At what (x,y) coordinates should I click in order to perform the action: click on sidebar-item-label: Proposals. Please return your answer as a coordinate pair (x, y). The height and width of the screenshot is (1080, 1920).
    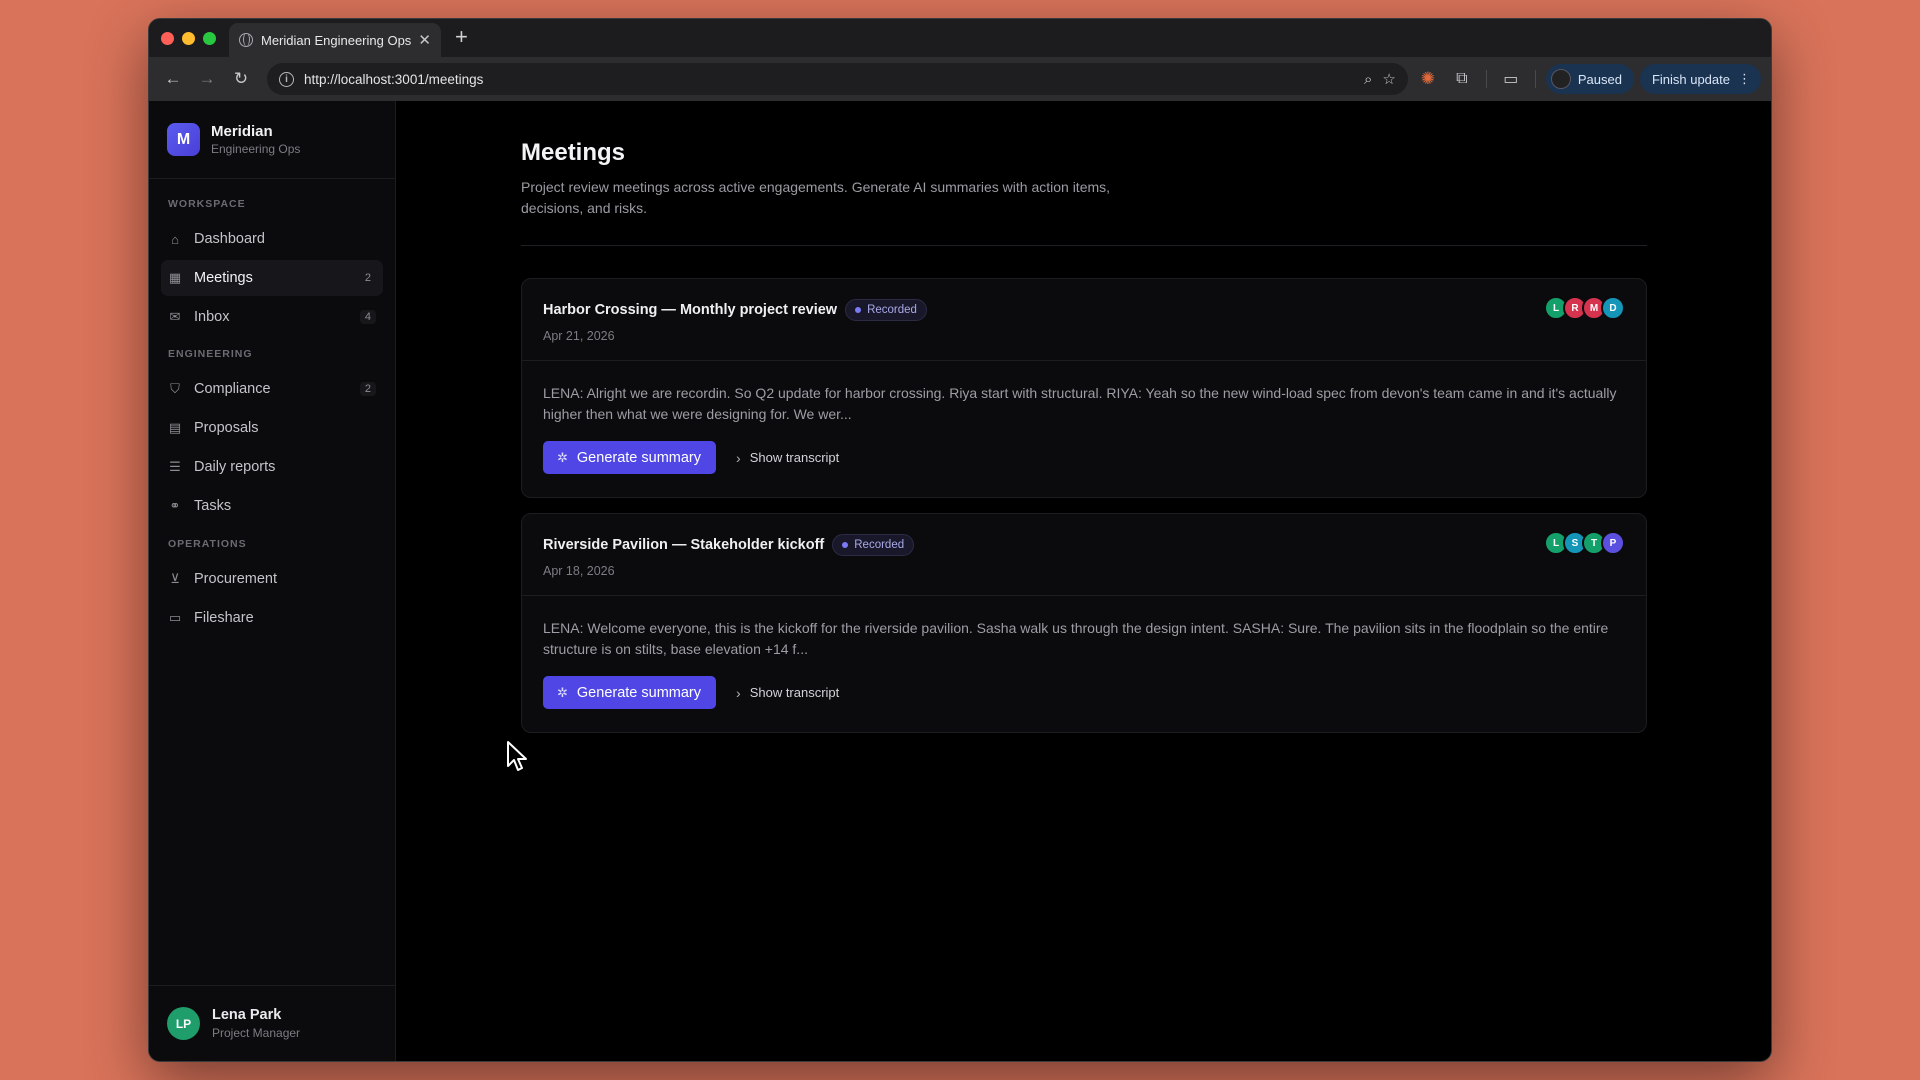
    Looking at the image, I should click on (226, 428).